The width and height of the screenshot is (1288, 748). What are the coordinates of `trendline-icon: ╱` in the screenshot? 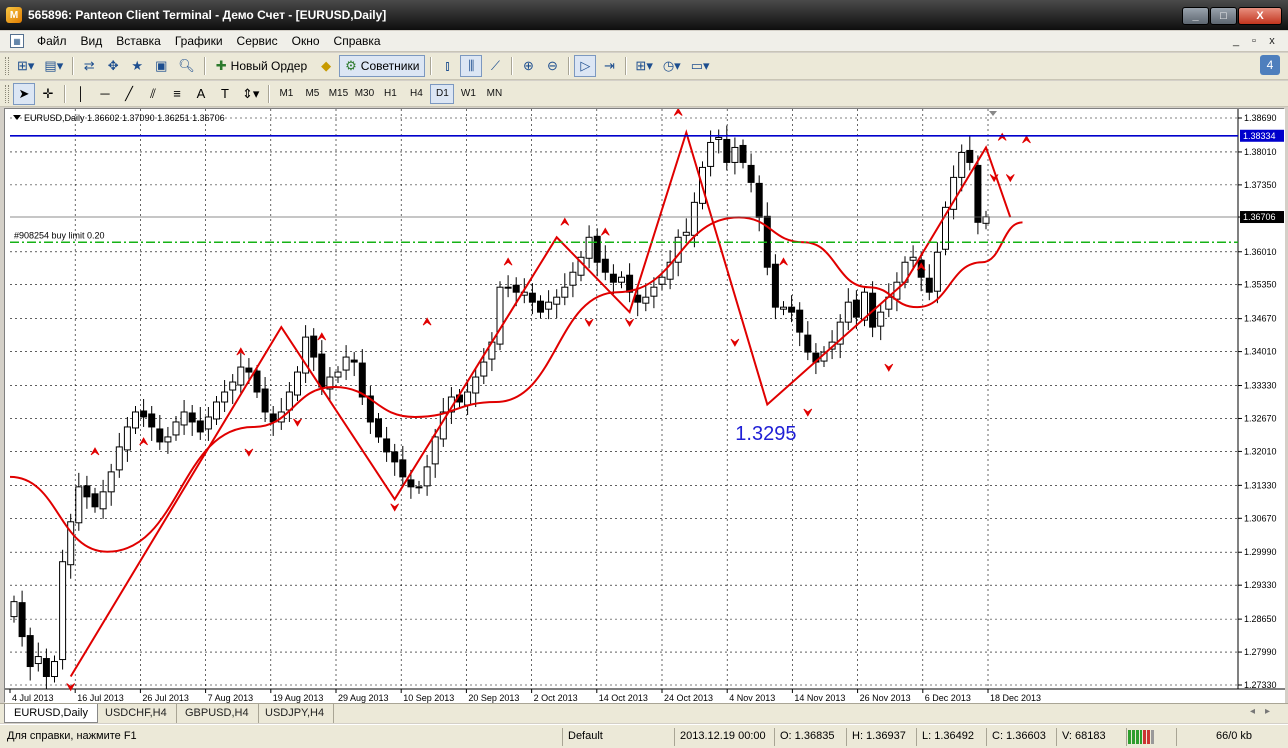 It's located at (129, 94).